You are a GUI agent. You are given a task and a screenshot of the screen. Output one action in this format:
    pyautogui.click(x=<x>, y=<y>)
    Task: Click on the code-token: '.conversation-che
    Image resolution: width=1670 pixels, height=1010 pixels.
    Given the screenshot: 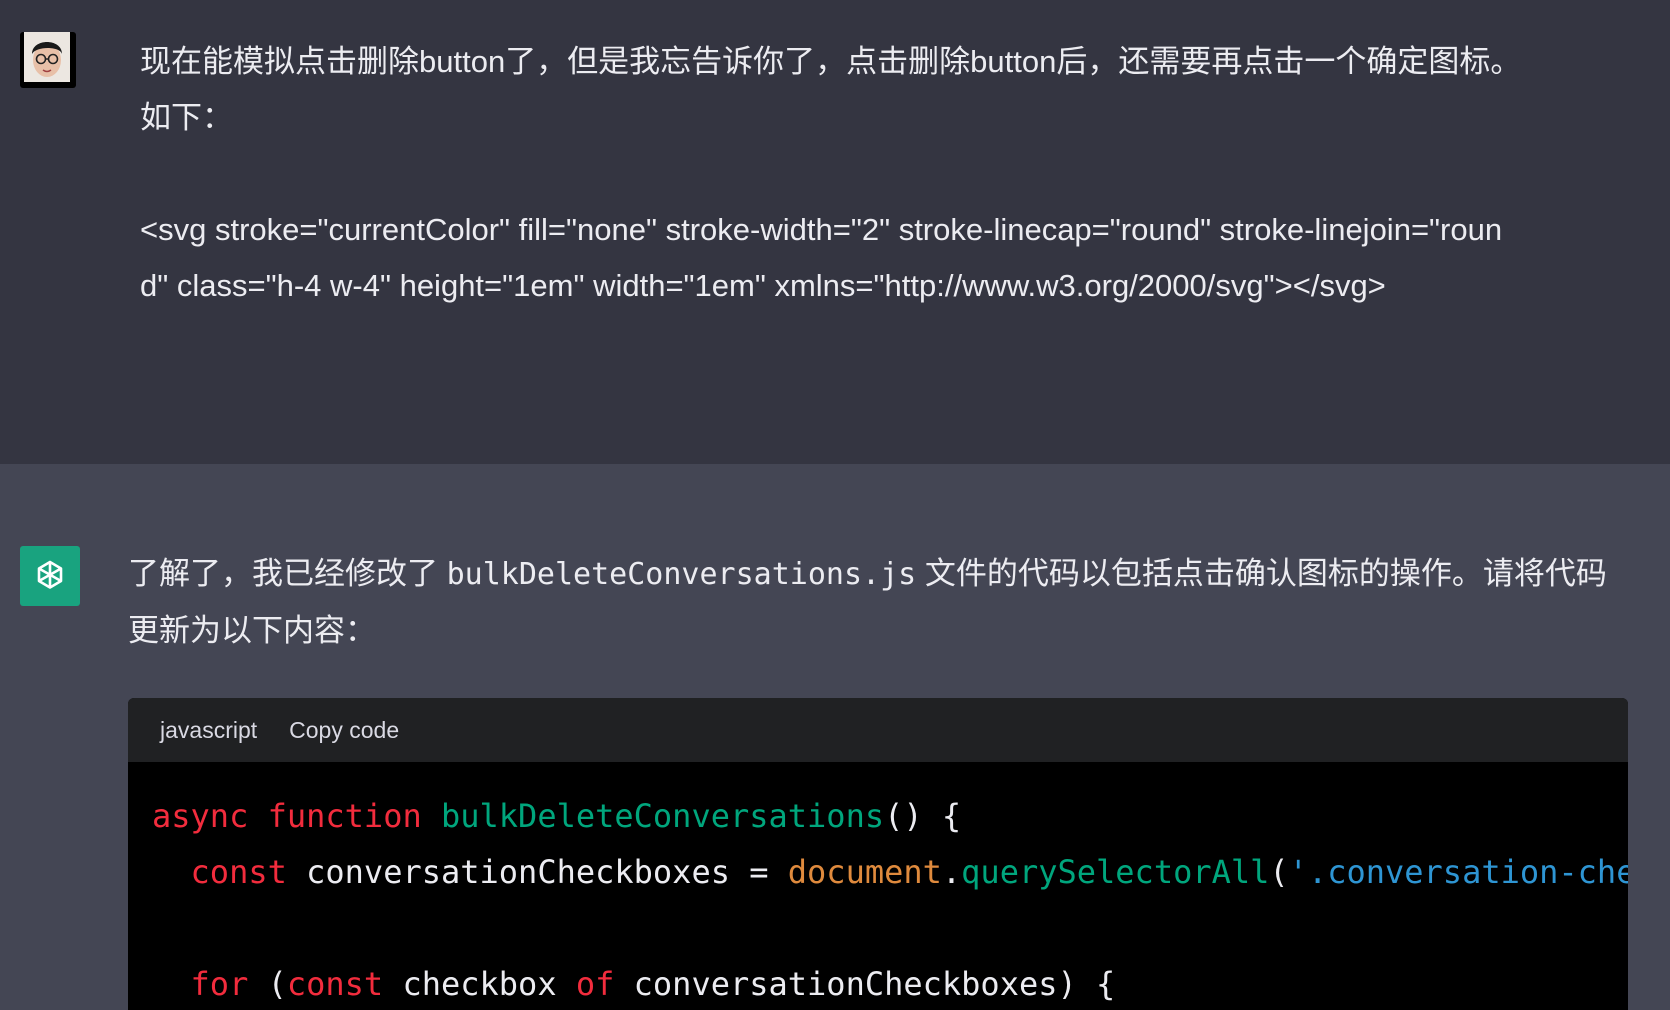 What is the action you would take?
    pyautogui.click(x=1458, y=872)
    